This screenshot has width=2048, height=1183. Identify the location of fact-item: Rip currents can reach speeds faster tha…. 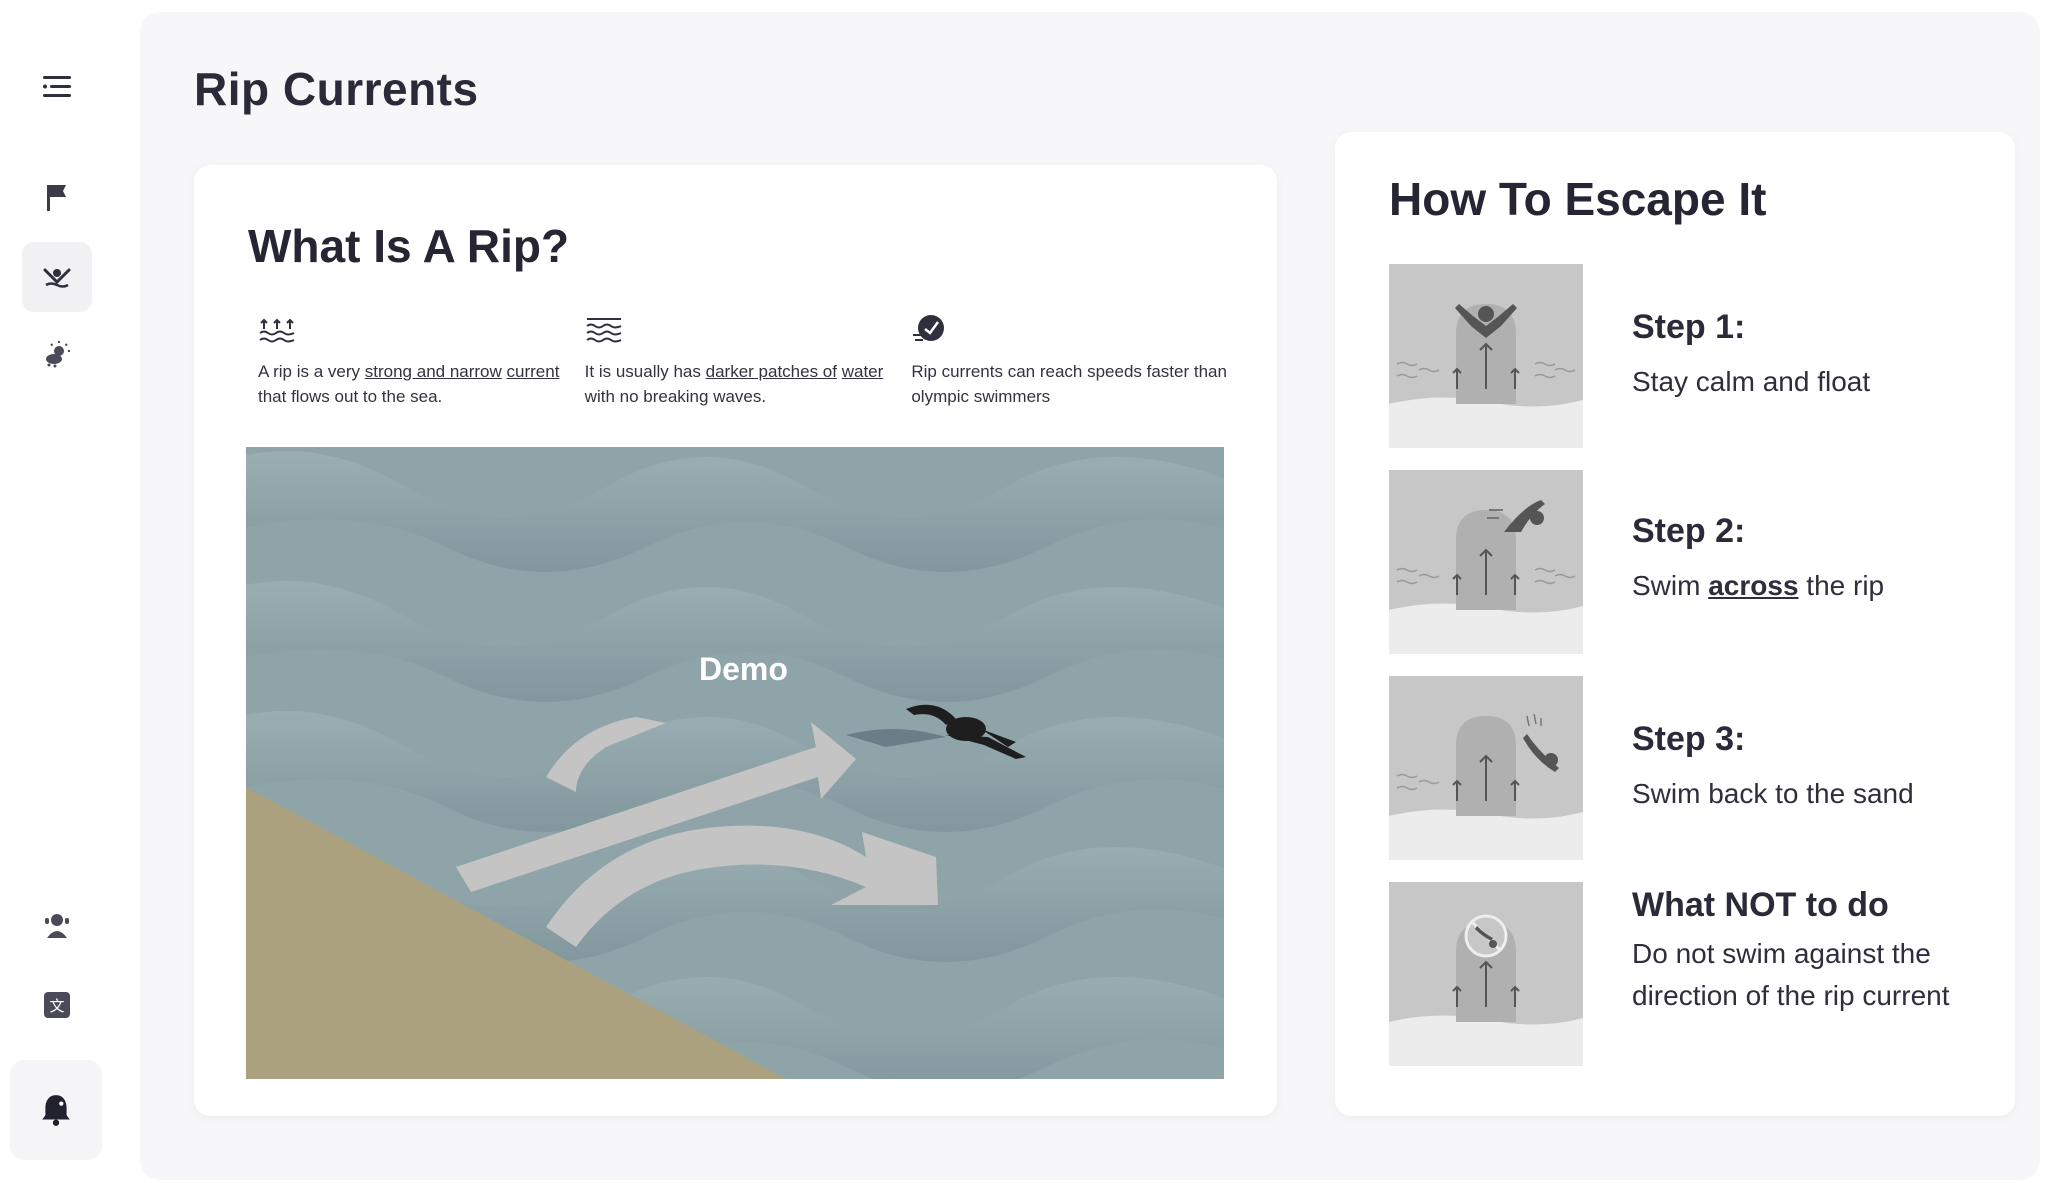
(1074, 361).